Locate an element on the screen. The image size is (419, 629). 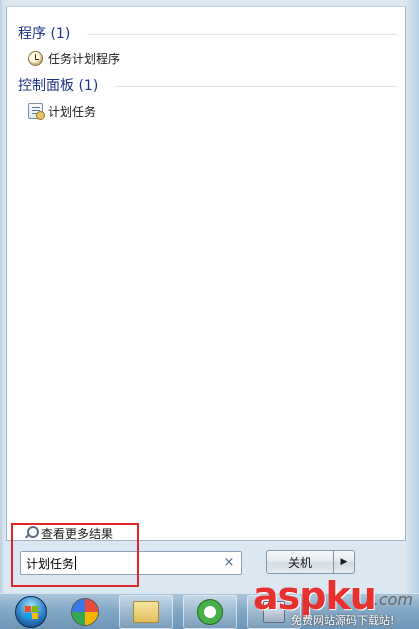
windows-orb-icon is located at coordinates (31, 612).